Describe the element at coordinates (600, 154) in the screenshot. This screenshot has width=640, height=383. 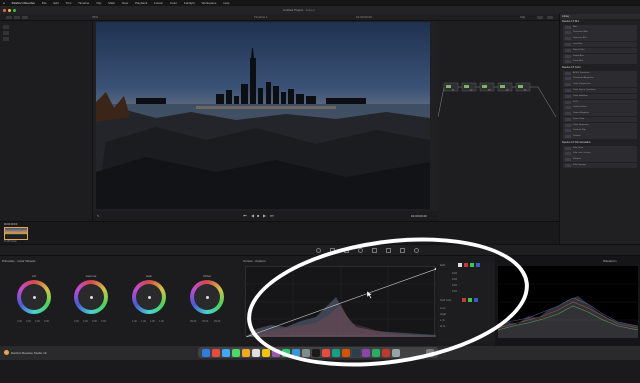
I see `library-item: Film Look Creator` at that location.